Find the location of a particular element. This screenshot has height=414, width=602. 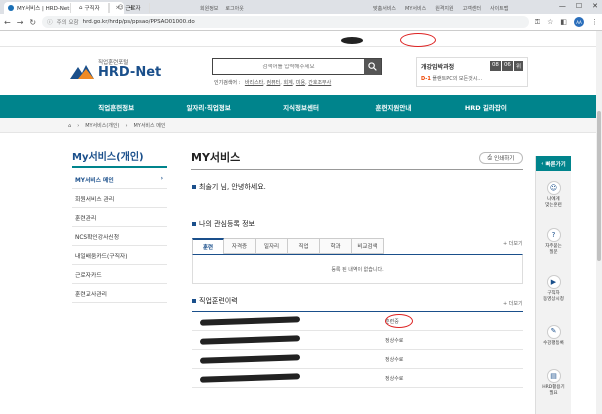

keyword-link: 바리스타 is located at coordinates (254, 83).